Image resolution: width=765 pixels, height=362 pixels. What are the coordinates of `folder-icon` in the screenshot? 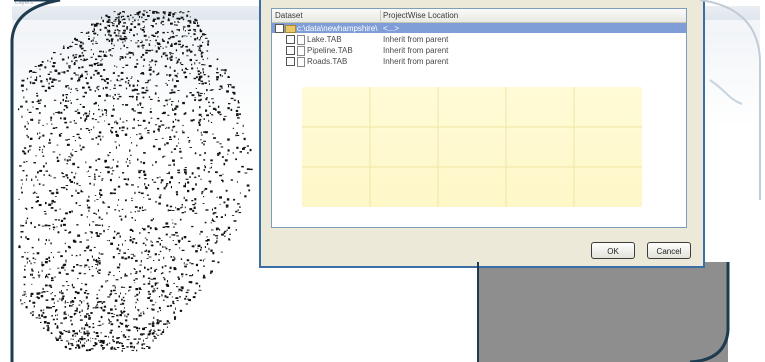 It's located at (290, 29).